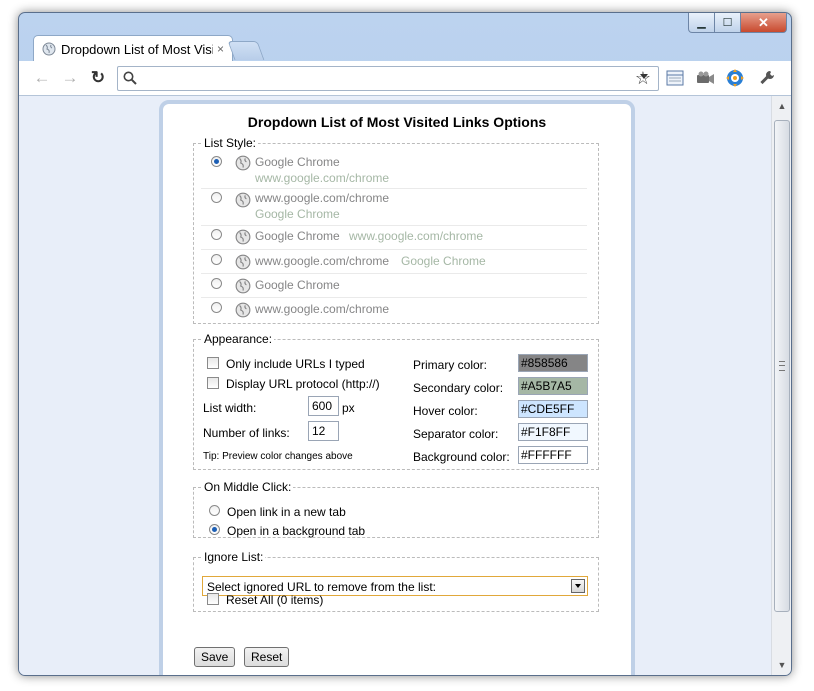 This screenshot has width=814, height=691. I want to click on bookmark-star-icon: ☆, so click(643, 78).